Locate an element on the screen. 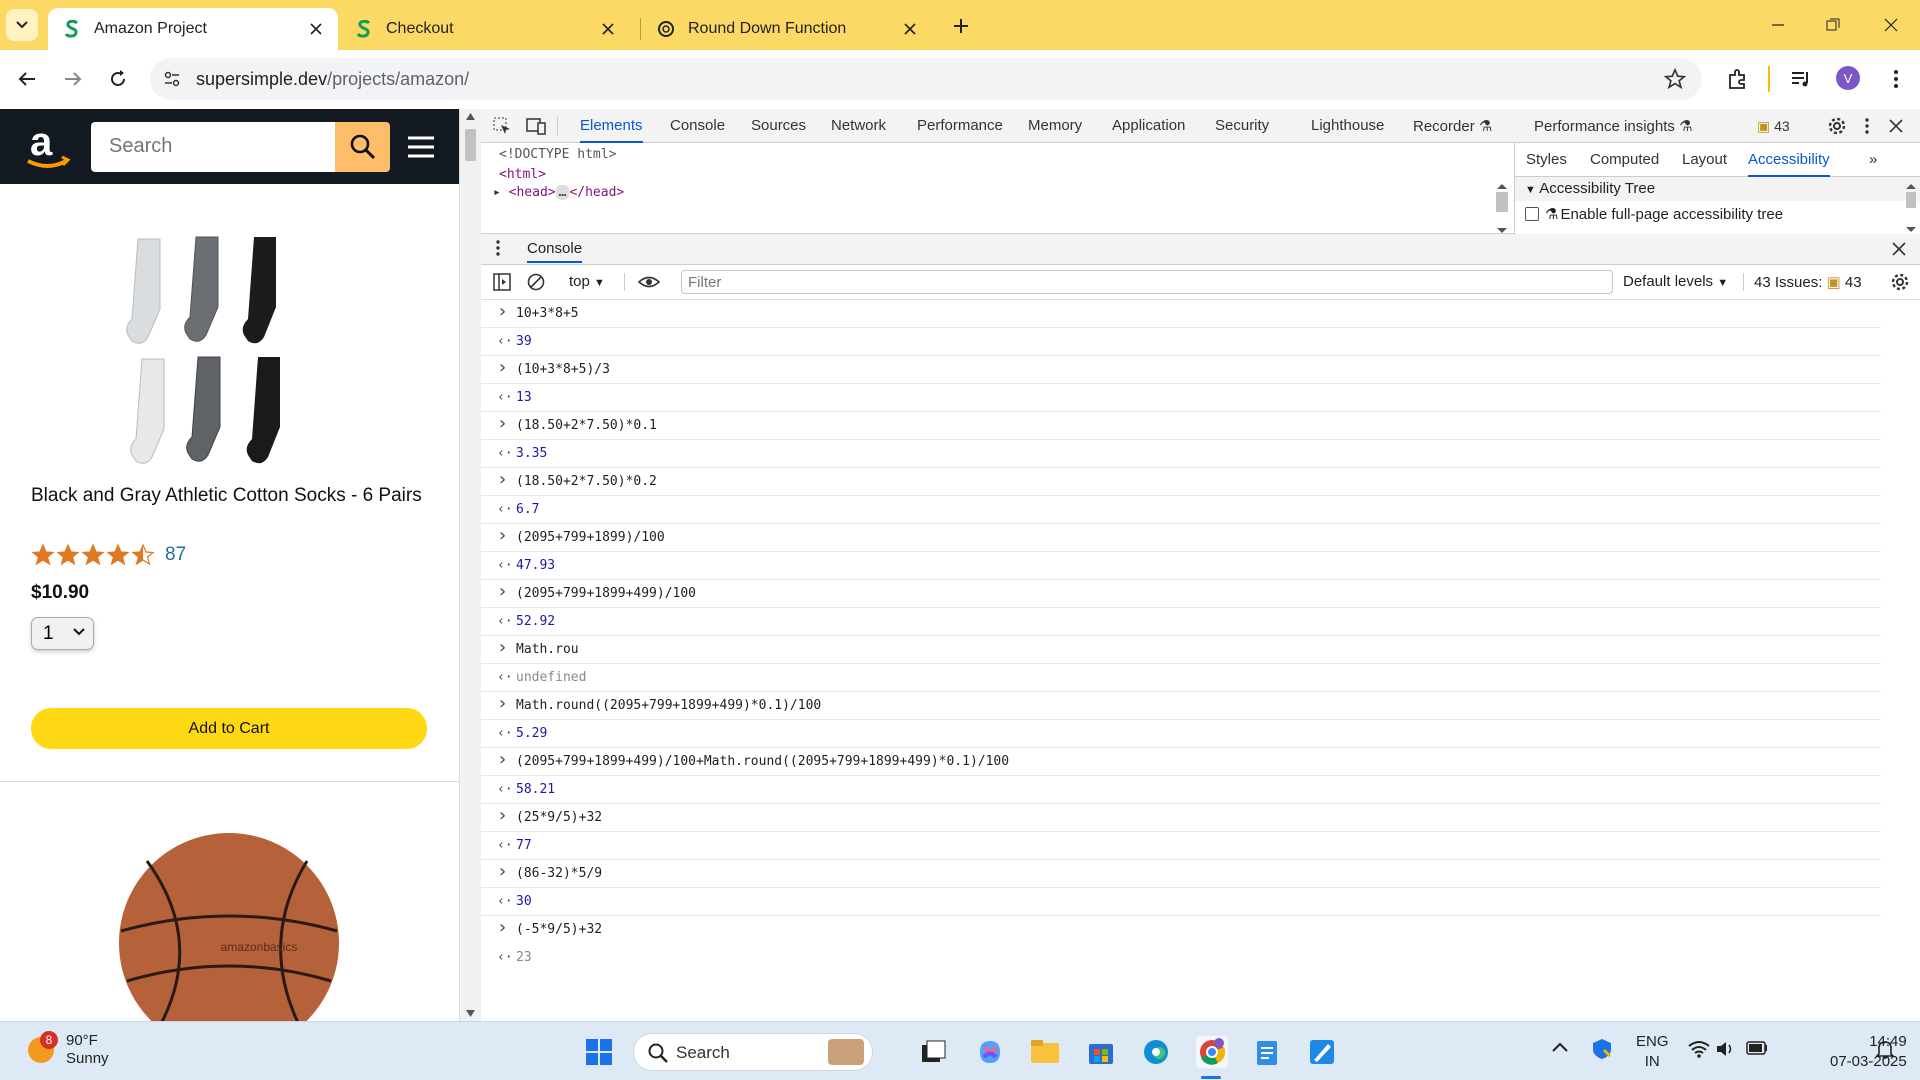 The image size is (1920, 1080). back-button is located at coordinates (27, 79).